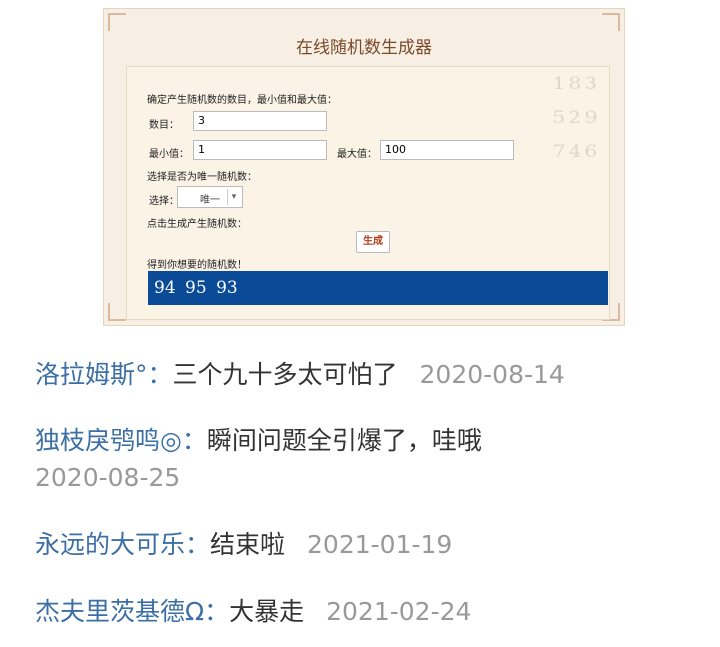  I want to click on generate-button: 生成, so click(373, 242).